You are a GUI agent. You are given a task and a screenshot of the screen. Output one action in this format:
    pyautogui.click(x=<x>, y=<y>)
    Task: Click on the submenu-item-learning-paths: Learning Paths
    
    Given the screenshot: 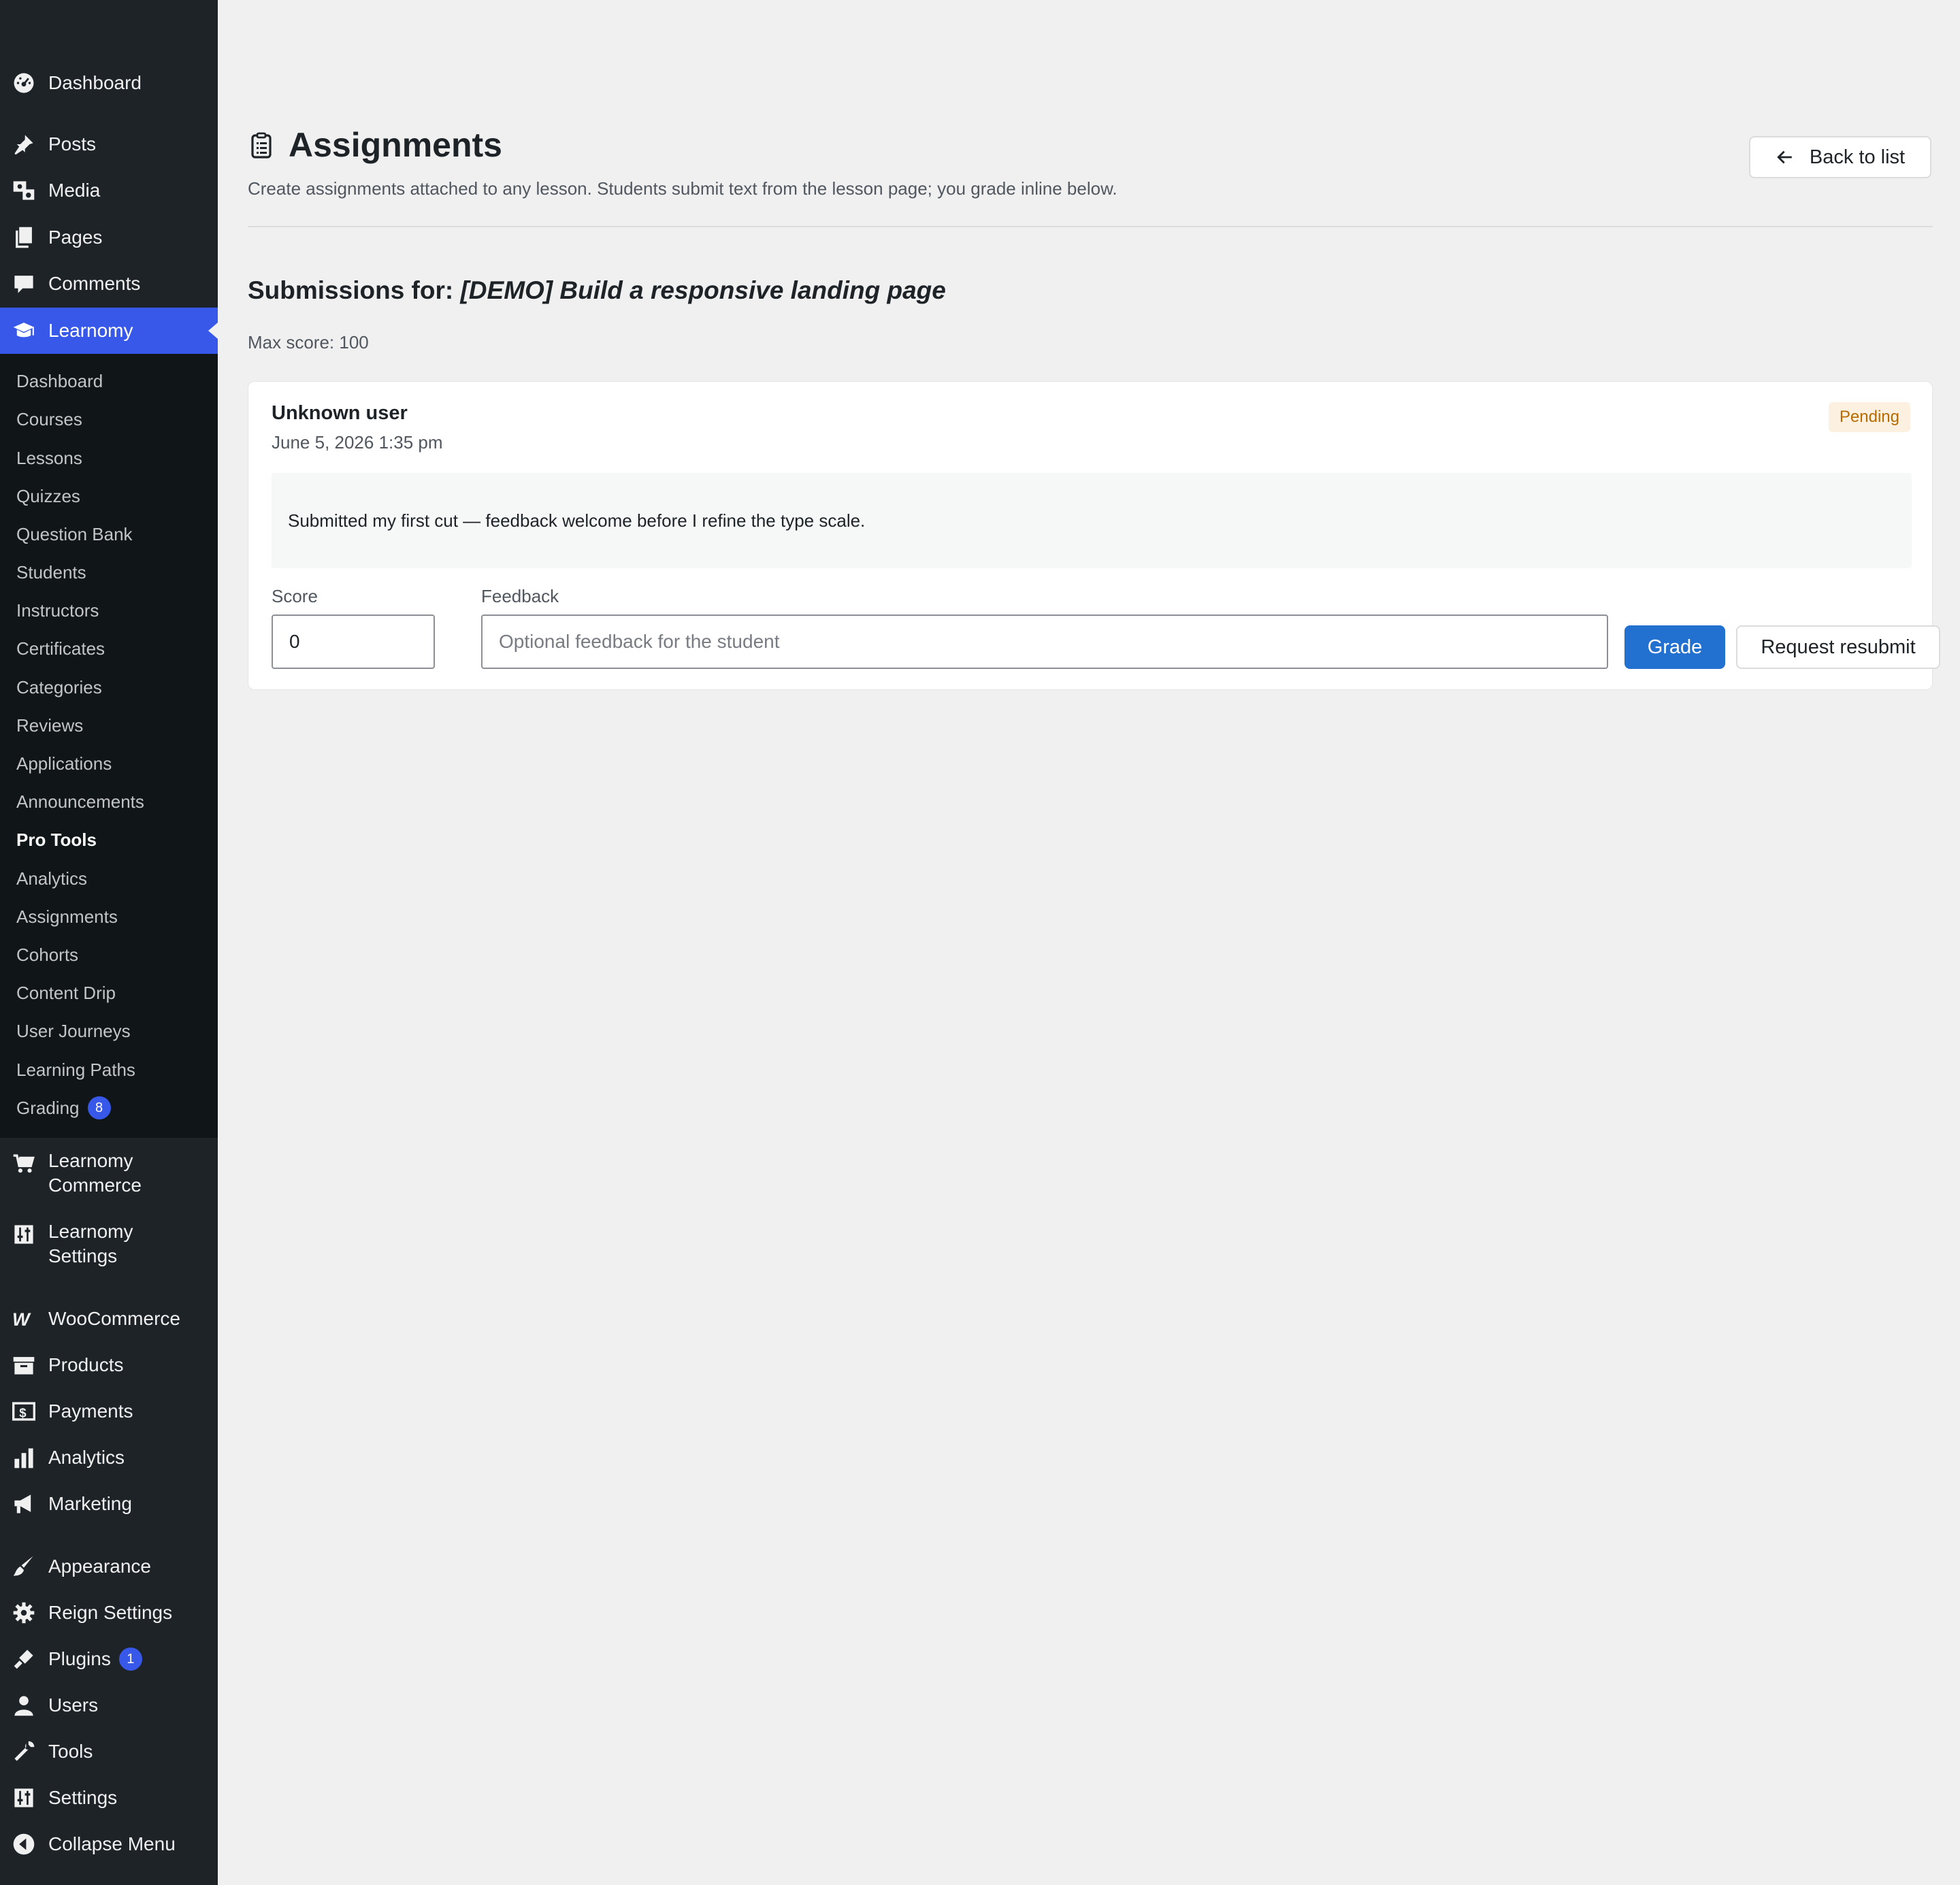 What is the action you would take?
    pyautogui.click(x=75, y=1069)
    